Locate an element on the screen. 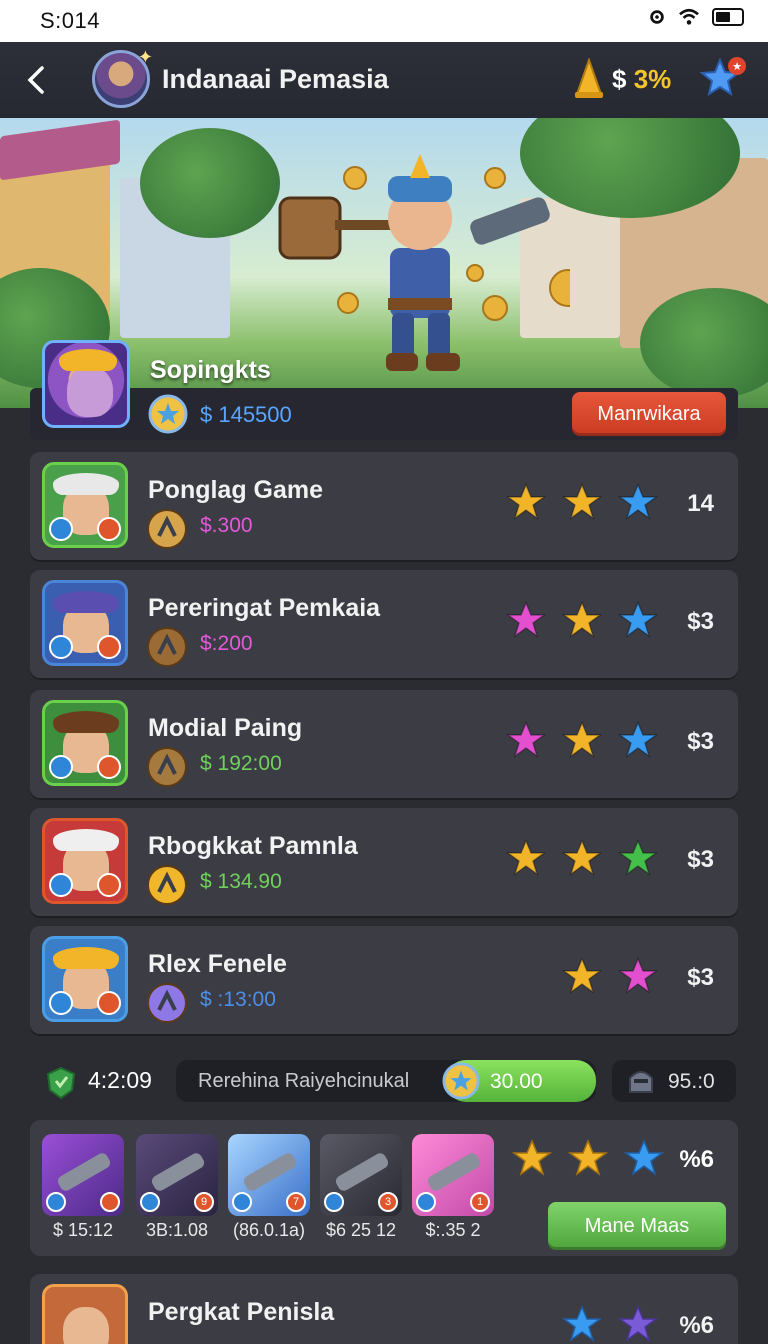 Image resolution: width=768 pixels, height=1344 pixels. knight-helmet-icon is located at coordinates (641, 1082).